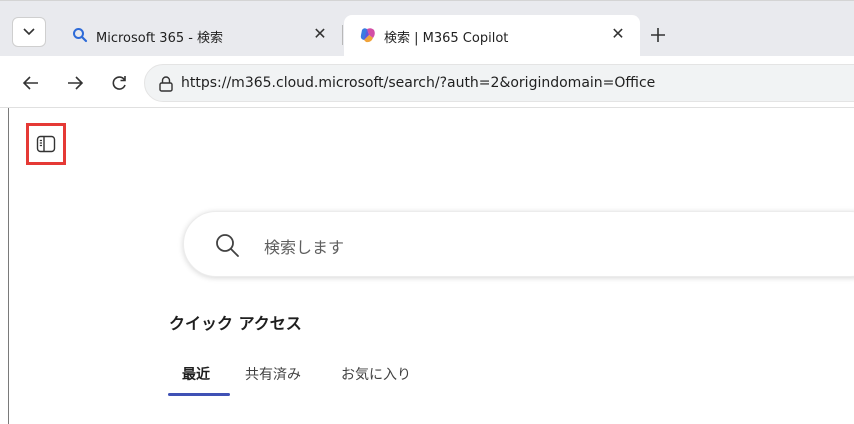 This screenshot has height=424, width=854. I want to click on reload-button, so click(119, 83).